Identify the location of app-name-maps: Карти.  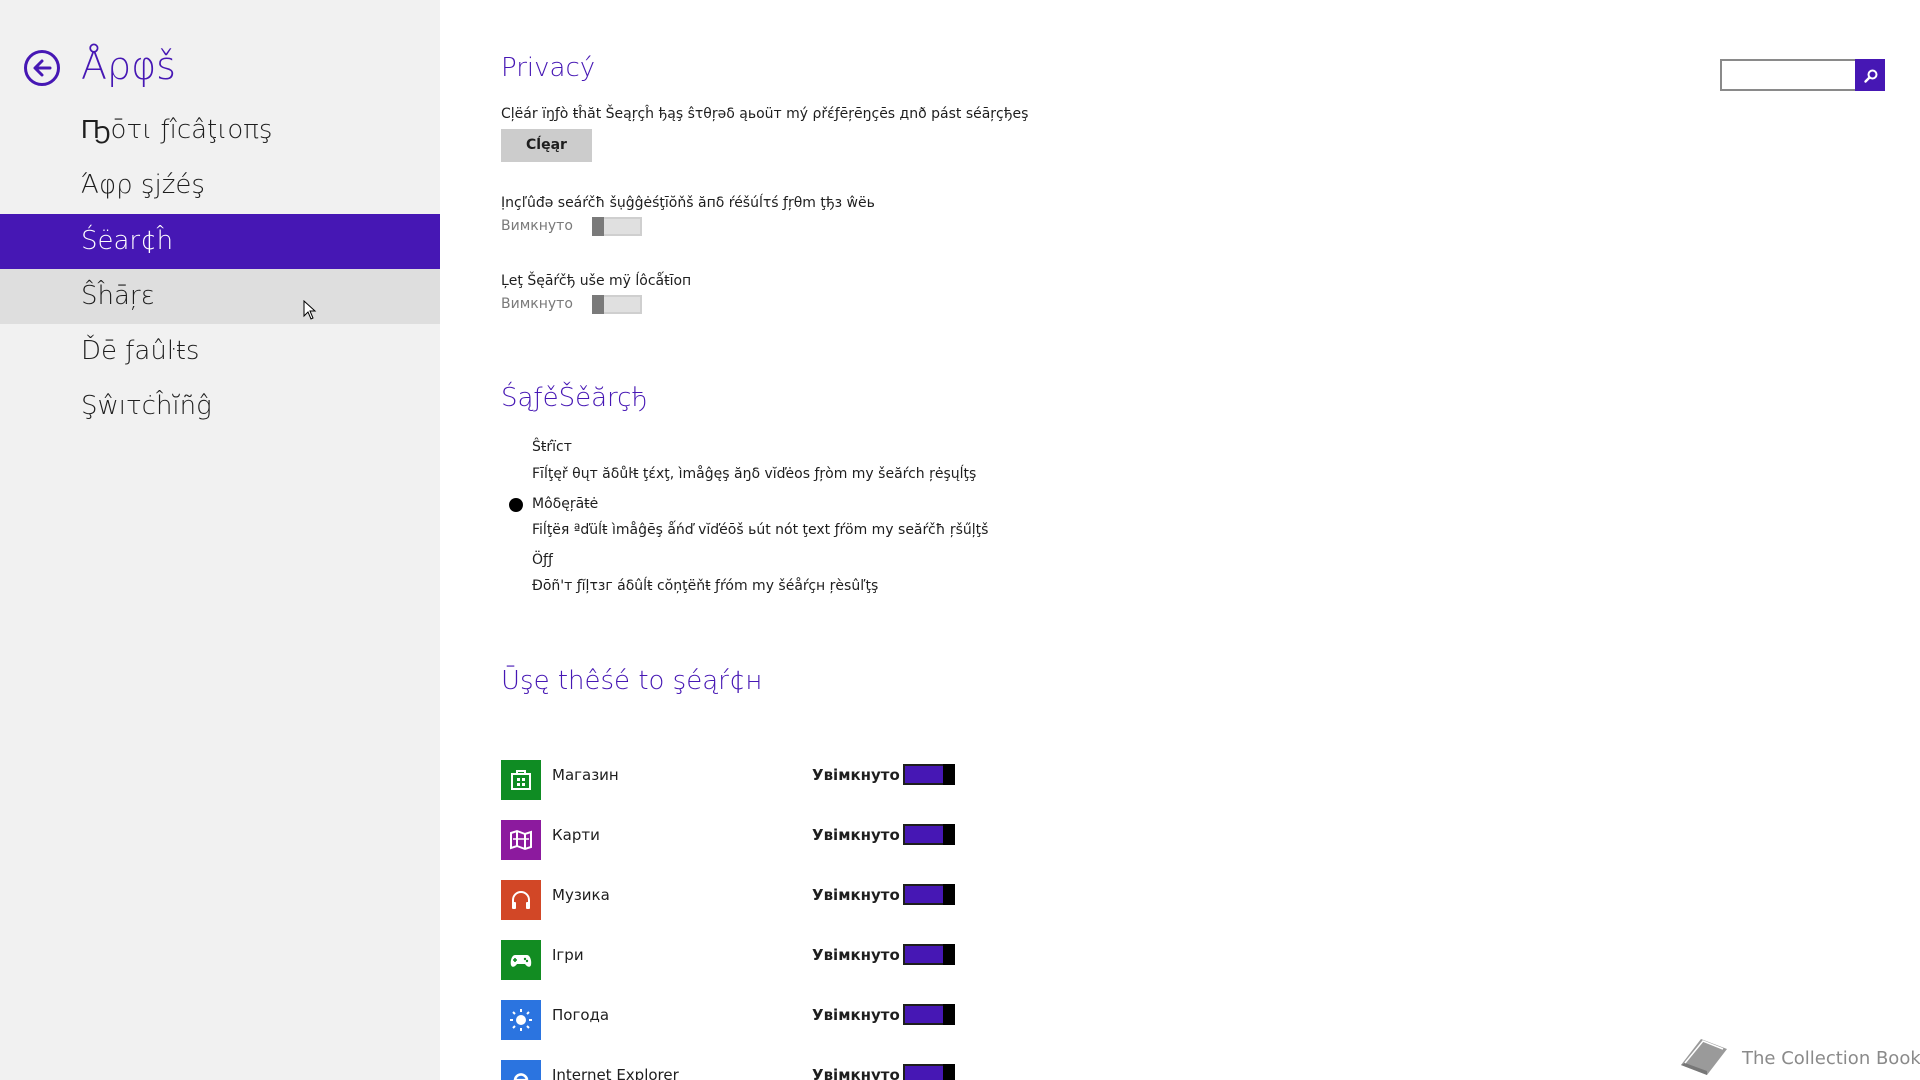
(576, 835).